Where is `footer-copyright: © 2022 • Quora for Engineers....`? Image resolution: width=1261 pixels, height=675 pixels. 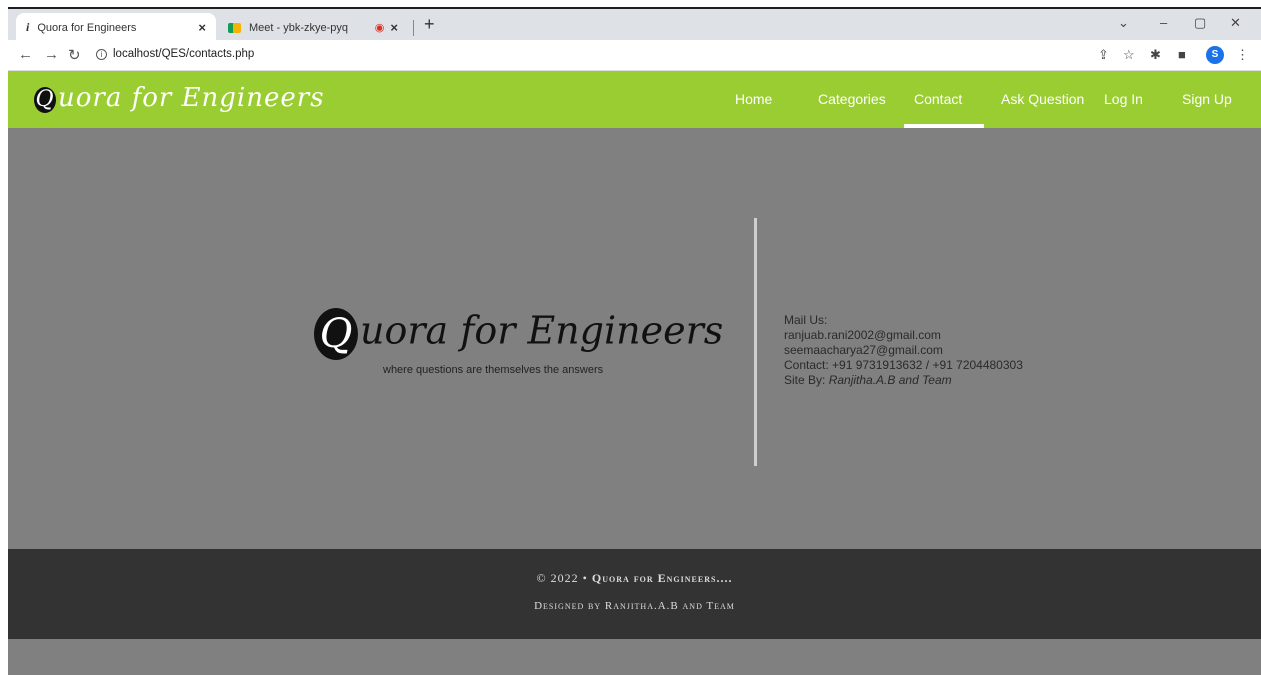
footer-copyright: © 2022 • Quora for Engineers.... is located at coordinates (634, 578).